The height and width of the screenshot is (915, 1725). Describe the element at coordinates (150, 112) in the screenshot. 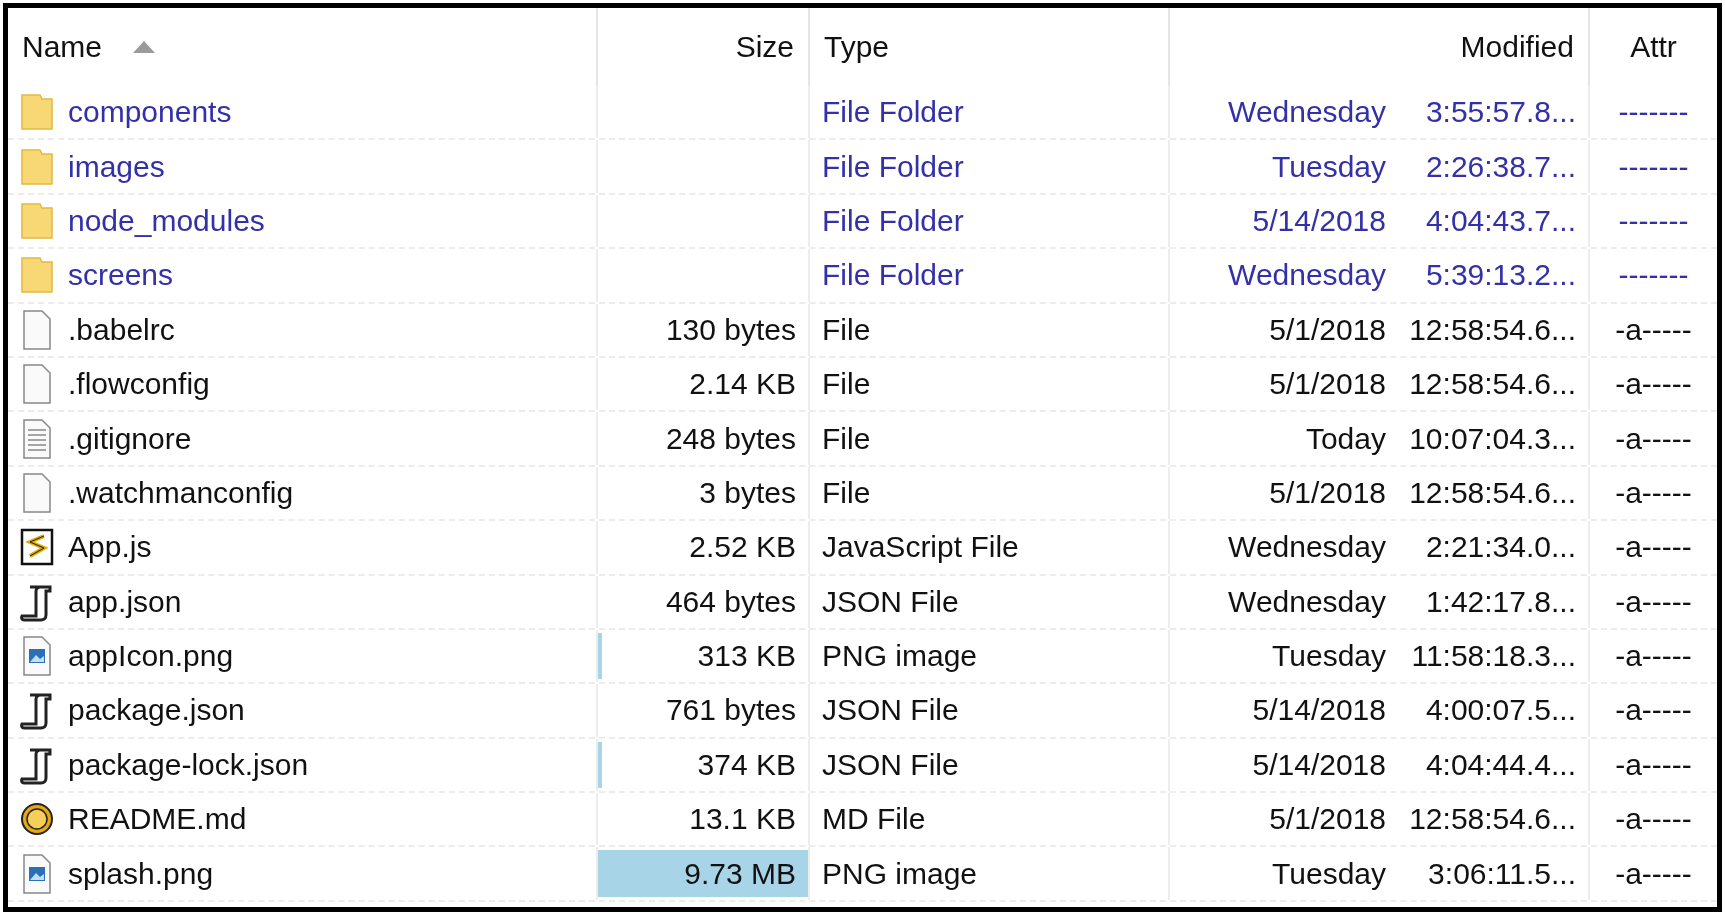

I see `file-name: components` at that location.